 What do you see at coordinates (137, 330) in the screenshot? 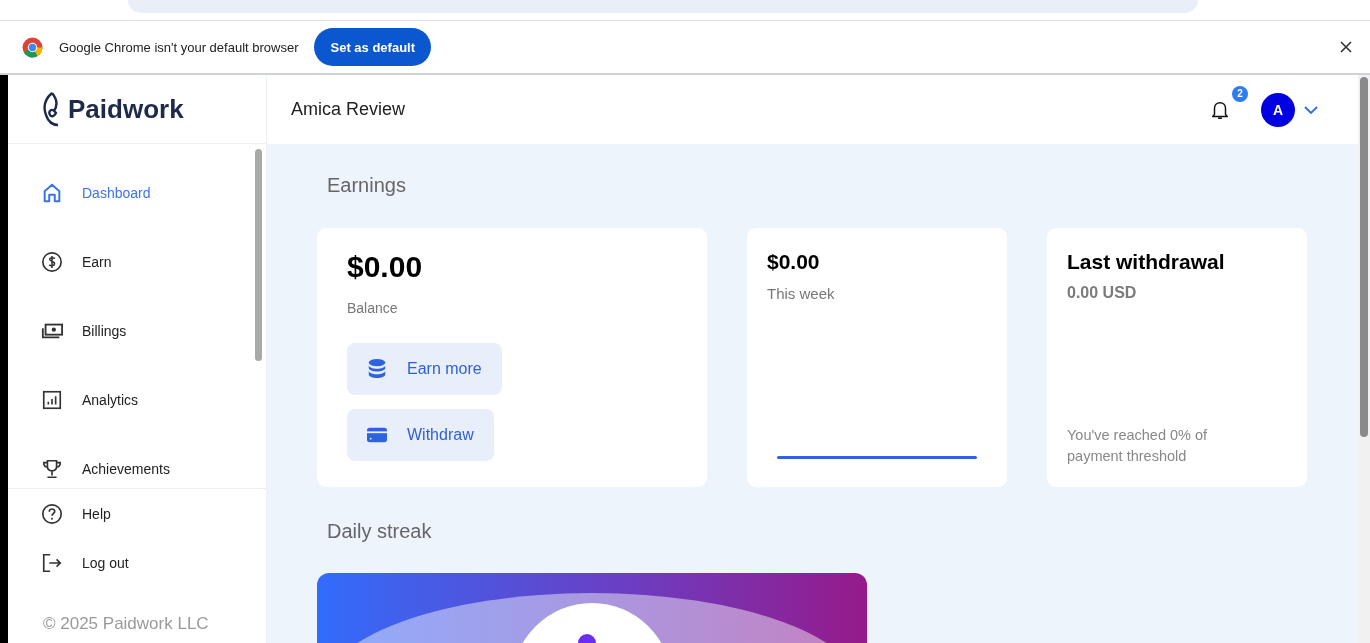
I see `sidebar-item: Billings` at bounding box center [137, 330].